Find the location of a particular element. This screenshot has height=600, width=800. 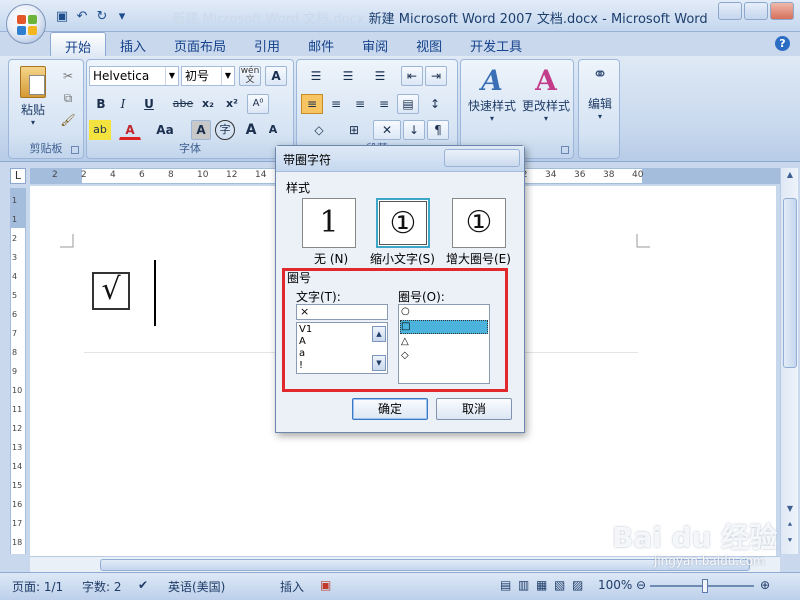

decrease-indent-icon: ⇤ is located at coordinates (412, 76).